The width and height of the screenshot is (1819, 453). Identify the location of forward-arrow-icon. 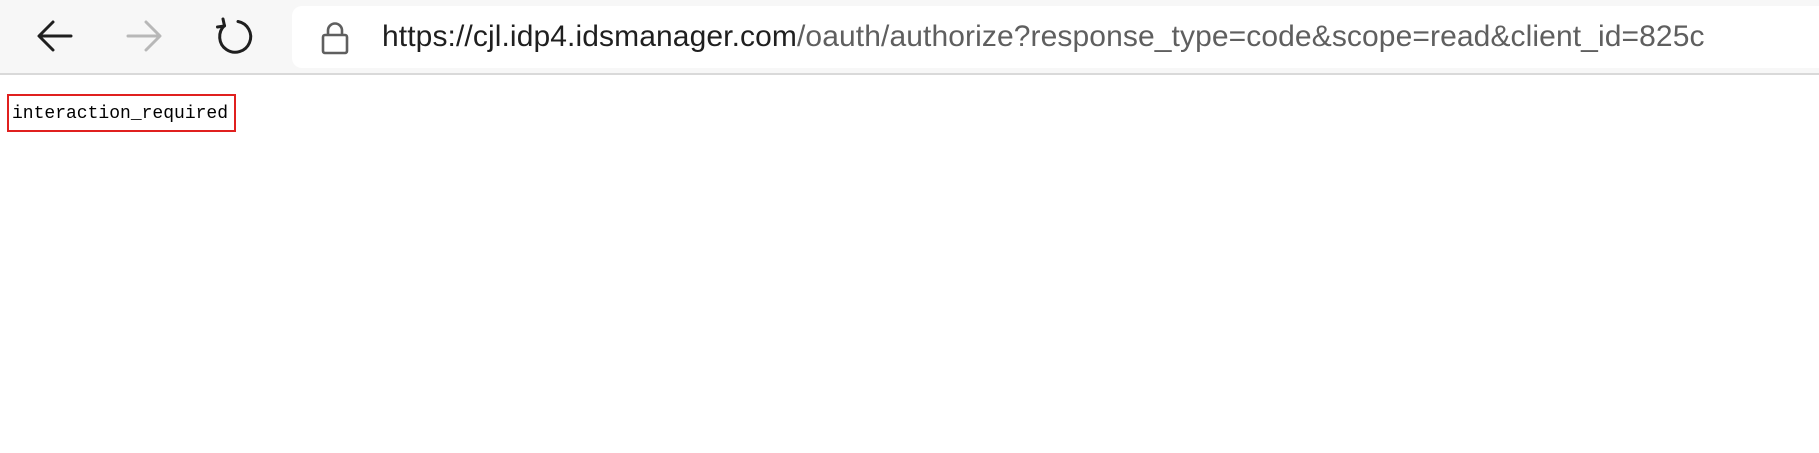
(144, 36).